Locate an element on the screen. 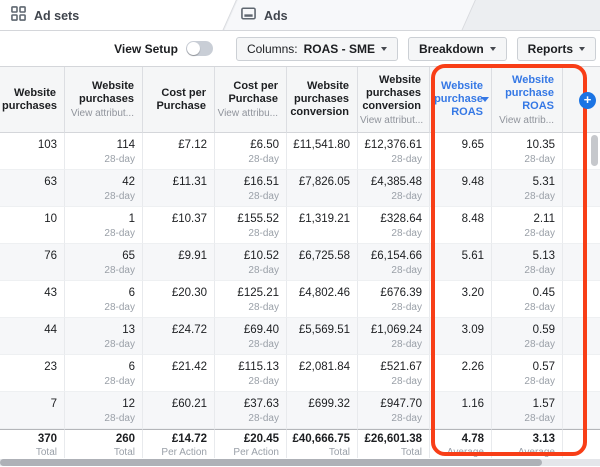  cell-value: 114 is located at coordinates (125, 145).